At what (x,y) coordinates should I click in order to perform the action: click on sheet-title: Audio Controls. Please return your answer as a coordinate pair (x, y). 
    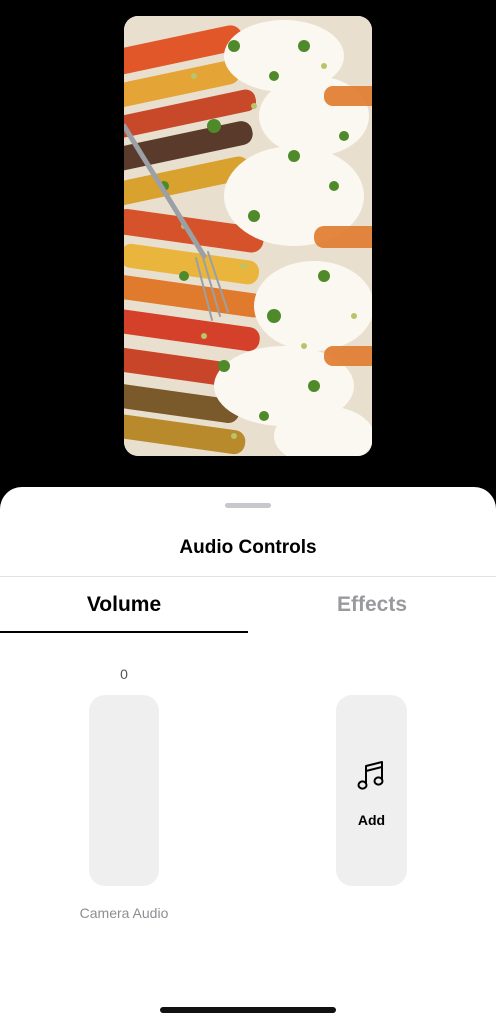
    Looking at the image, I should click on (248, 547).